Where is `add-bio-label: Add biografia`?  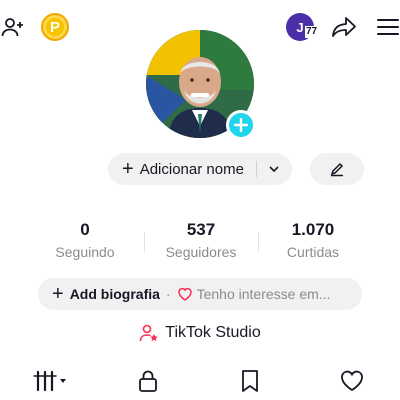
add-bio-label: Add biografia is located at coordinates (115, 294).